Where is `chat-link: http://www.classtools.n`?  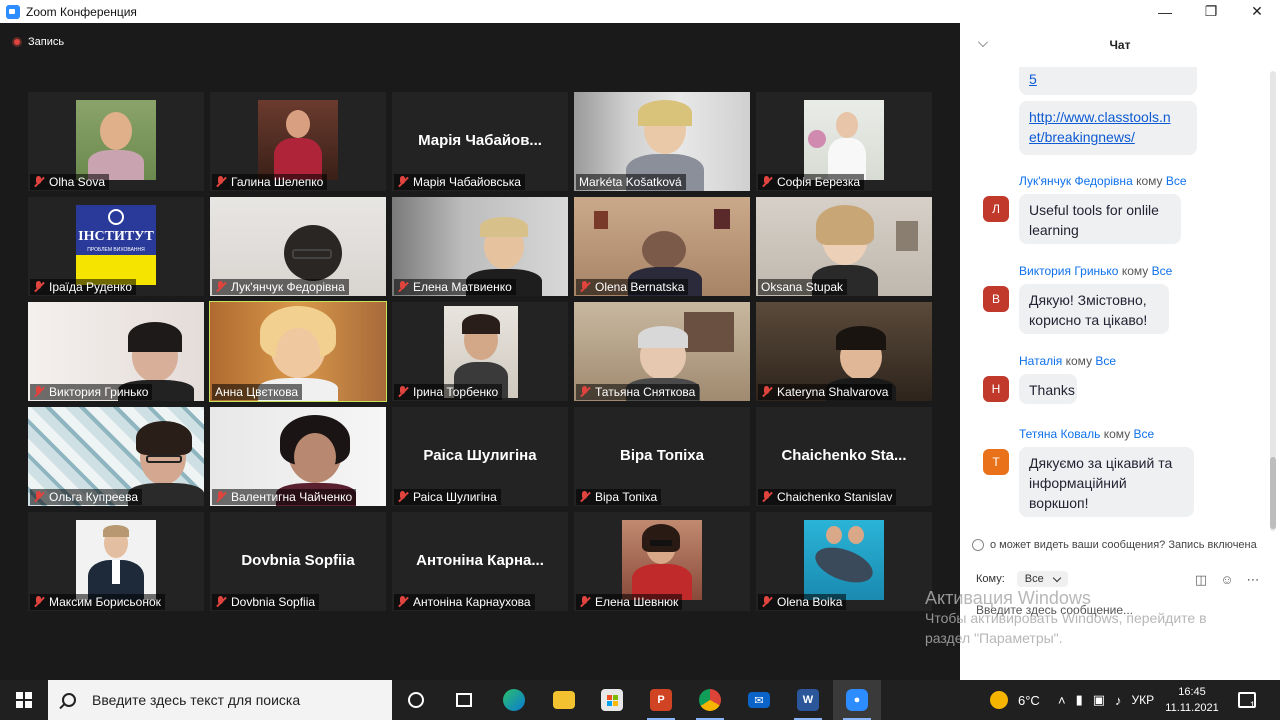 chat-link: http://www.classtools.n is located at coordinates (1100, 117).